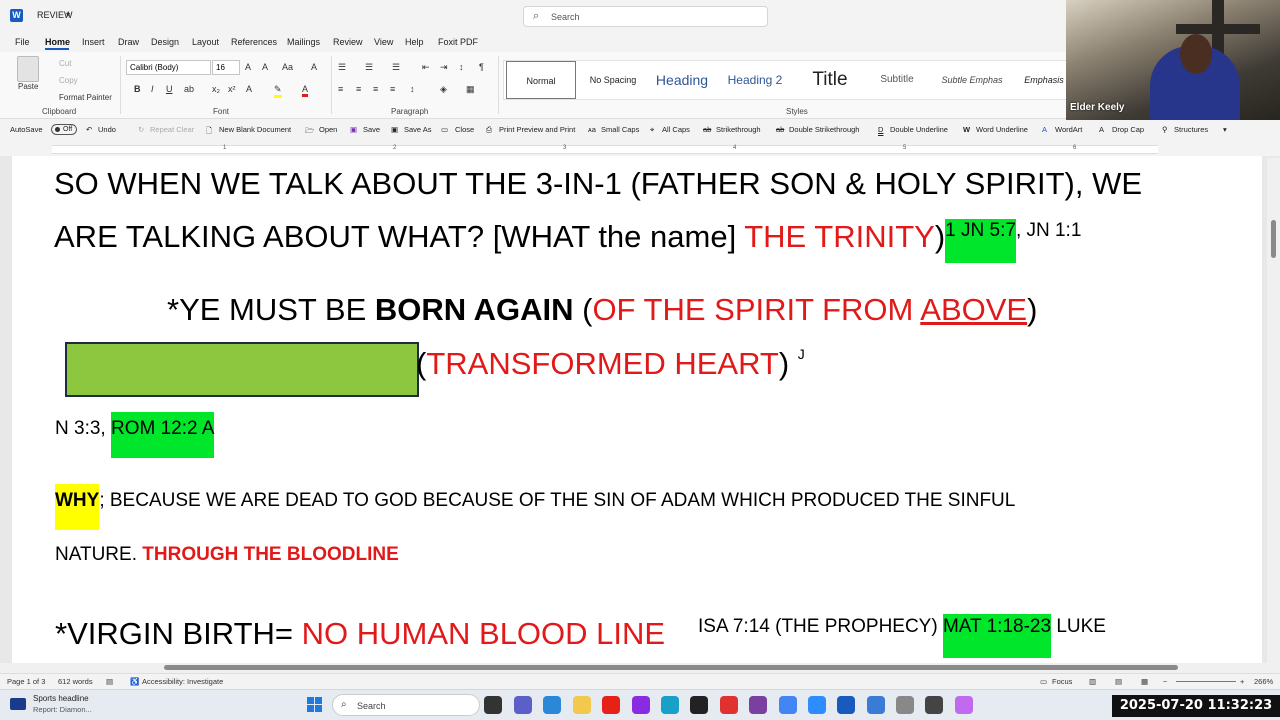 Image resolution: width=1280 pixels, height=720 pixels. What do you see at coordinates (406, 705) in the screenshot?
I see `taskbar-search: ⌕ Search` at bounding box center [406, 705].